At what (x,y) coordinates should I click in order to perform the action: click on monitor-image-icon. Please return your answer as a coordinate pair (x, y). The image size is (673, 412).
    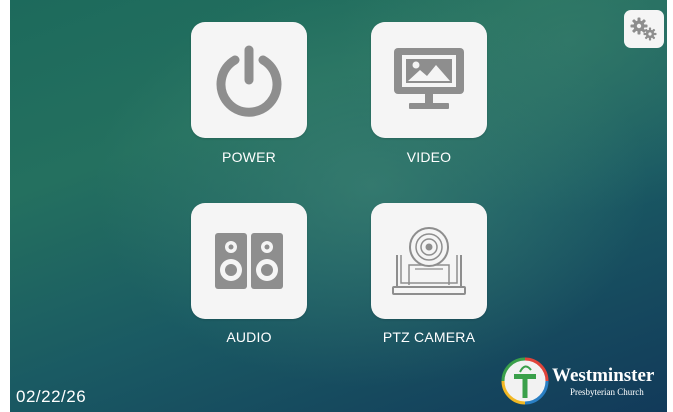
    Looking at the image, I should click on (429, 78).